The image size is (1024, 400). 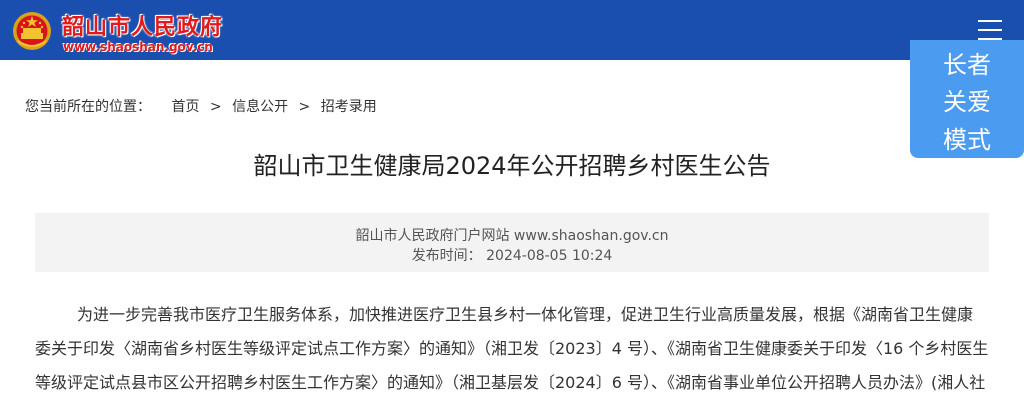 I want to click on publish-time: 发布时间： 2024-08-05 10:24, so click(x=512, y=256).